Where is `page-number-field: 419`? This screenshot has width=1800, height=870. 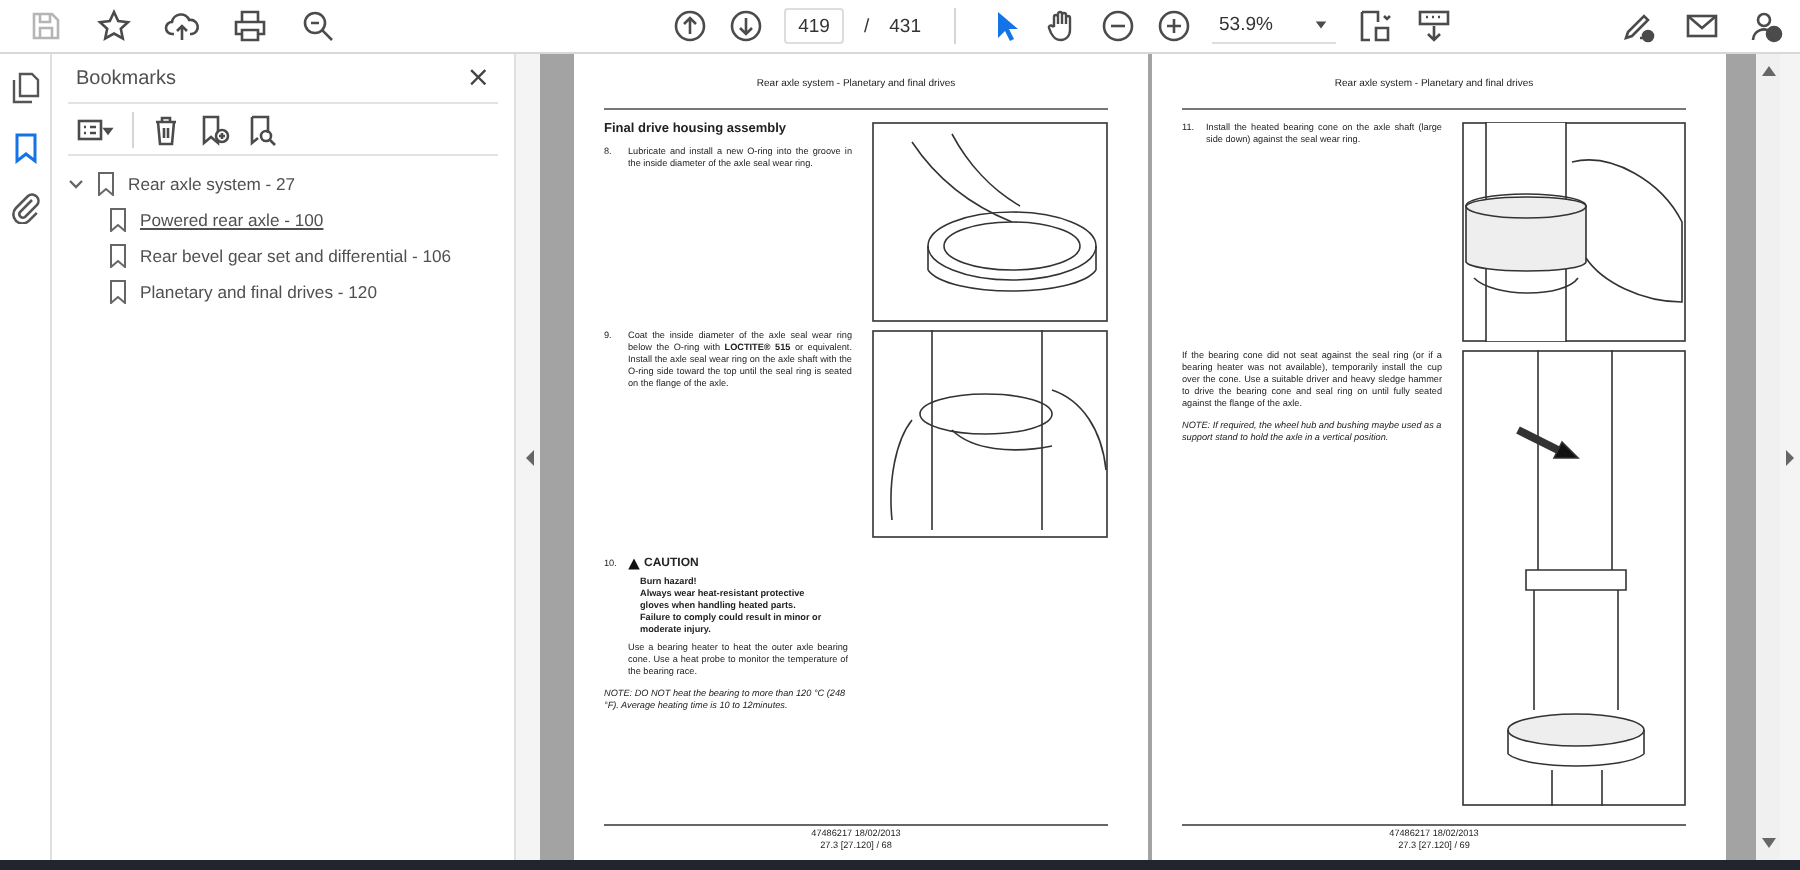 page-number-field: 419 is located at coordinates (814, 26).